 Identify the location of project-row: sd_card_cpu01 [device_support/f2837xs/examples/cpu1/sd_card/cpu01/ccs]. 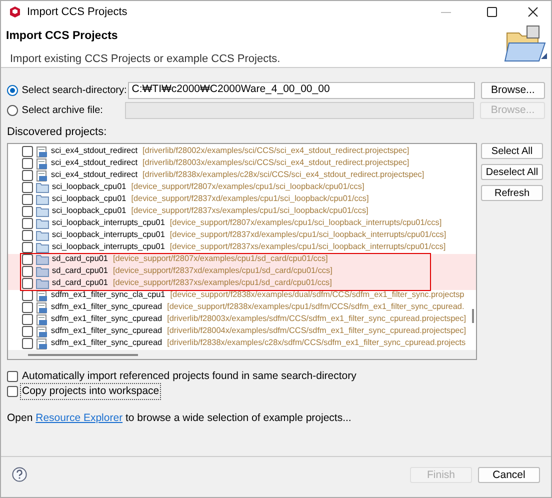
(242, 284).